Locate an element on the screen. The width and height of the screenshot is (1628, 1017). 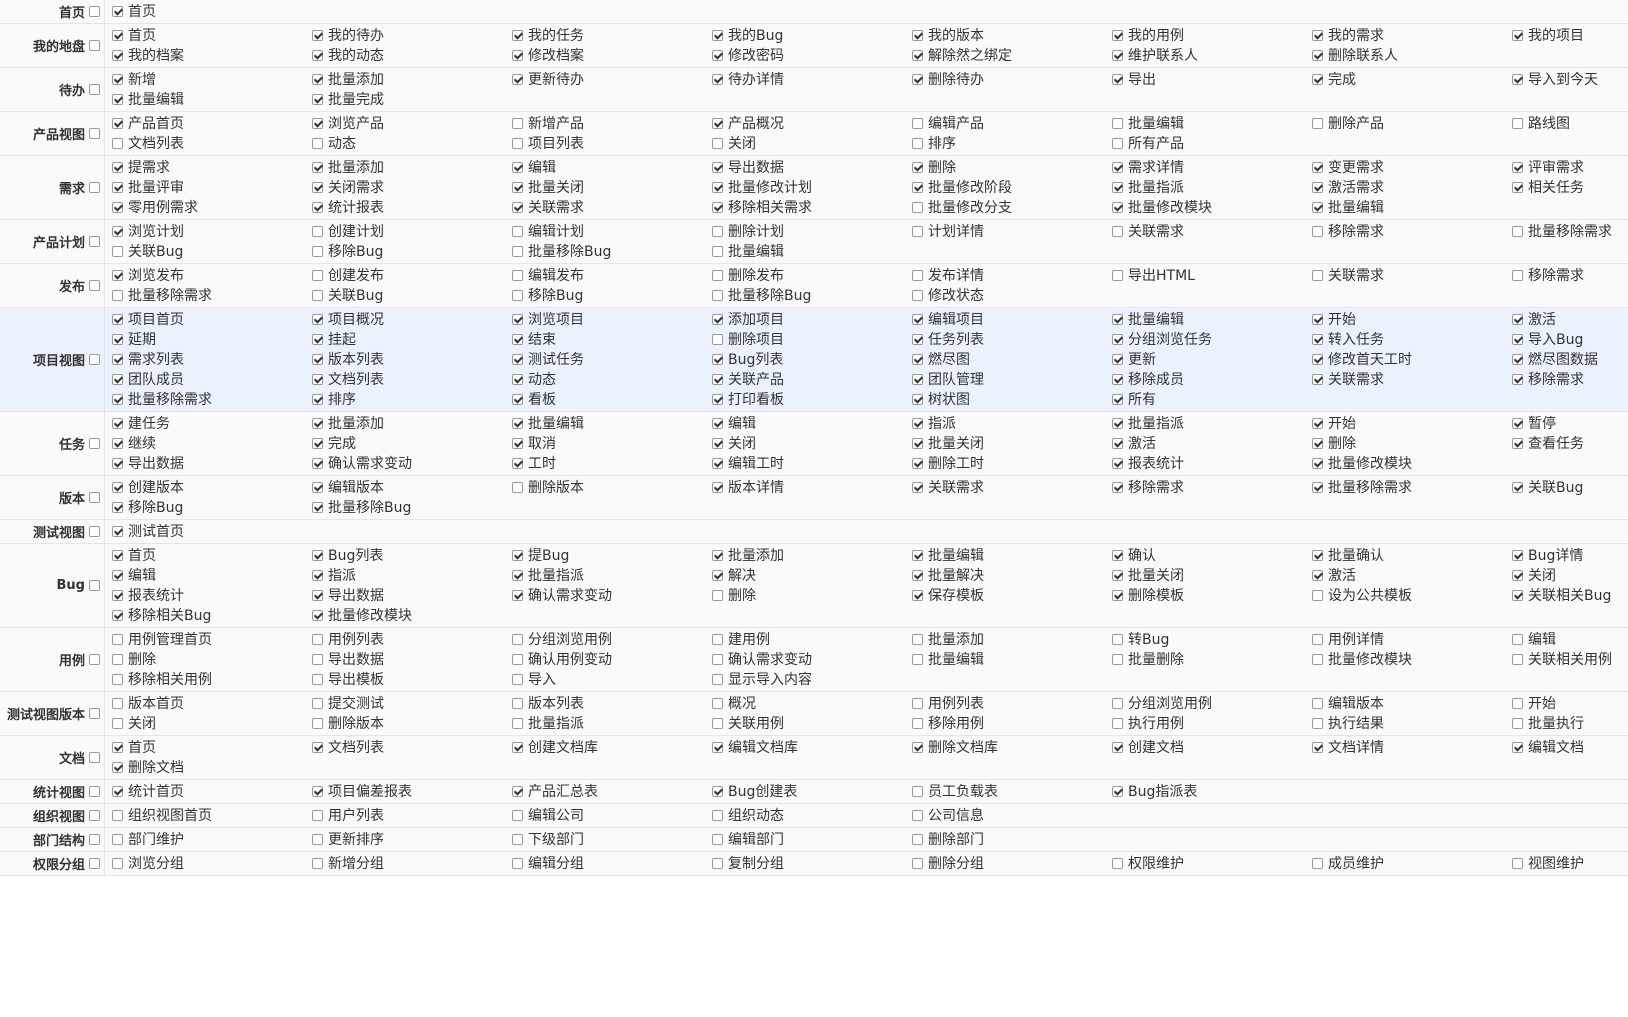
permission-item: 提Bug is located at coordinates (612, 555).